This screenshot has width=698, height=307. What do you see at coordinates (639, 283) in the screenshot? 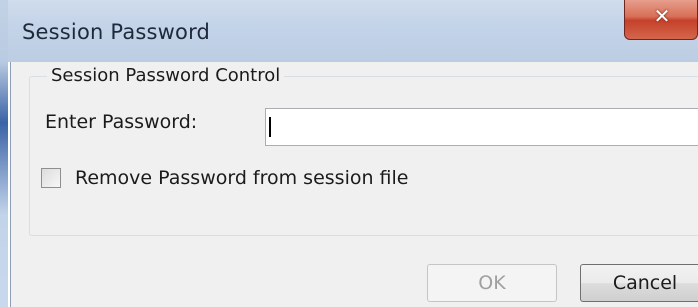
I see `cancel-button: Cancel` at bounding box center [639, 283].